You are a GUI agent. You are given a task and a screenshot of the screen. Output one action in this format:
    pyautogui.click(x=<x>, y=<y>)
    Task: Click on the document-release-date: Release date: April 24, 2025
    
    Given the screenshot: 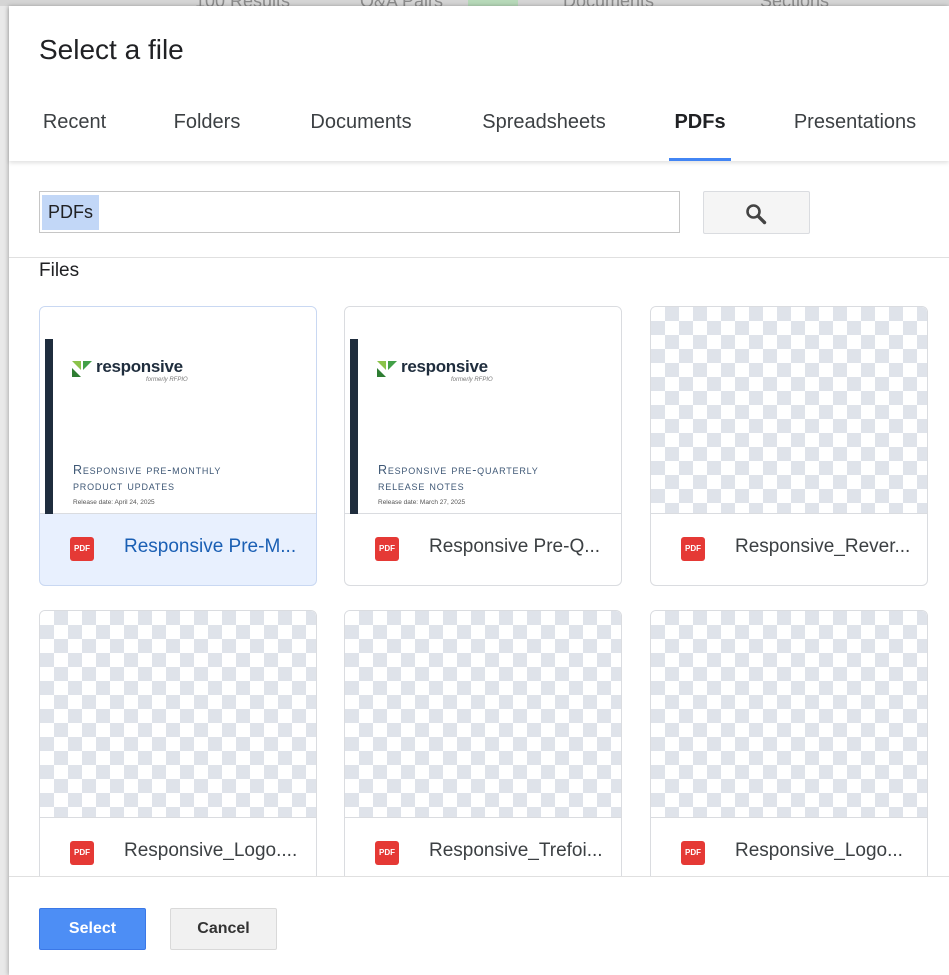 What is the action you would take?
    pyautogui.click(x=114, y=502)
    